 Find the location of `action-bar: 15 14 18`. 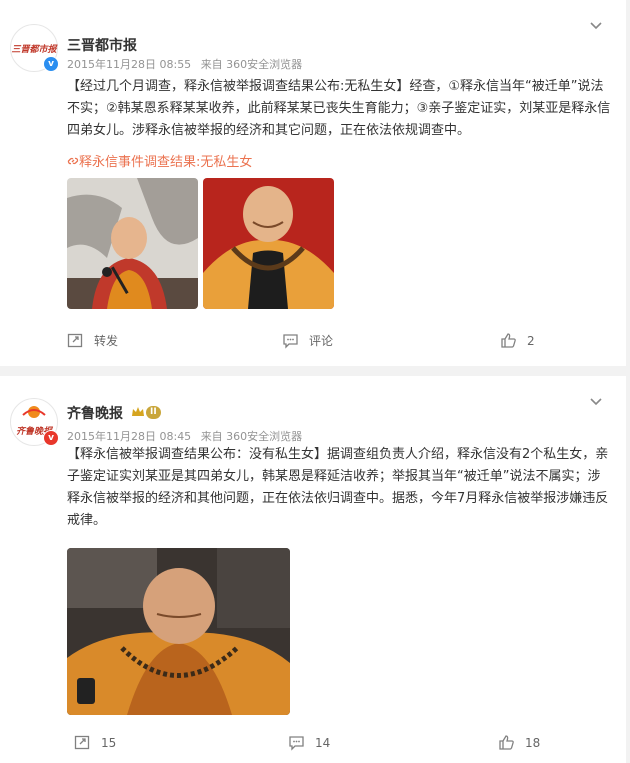

action-bar: 15 14 18 is located at coordinates (313, 746).